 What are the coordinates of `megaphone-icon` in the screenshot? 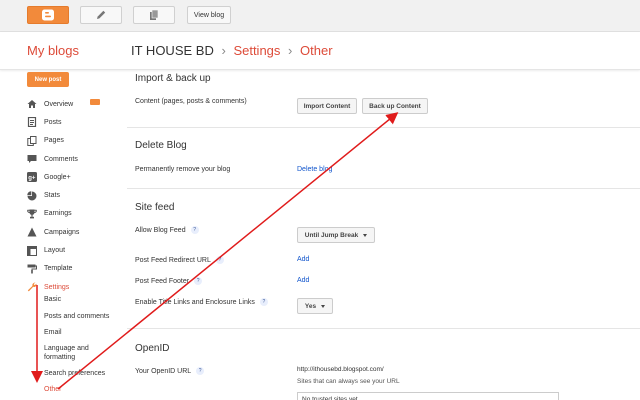 It's located at (32, 232).